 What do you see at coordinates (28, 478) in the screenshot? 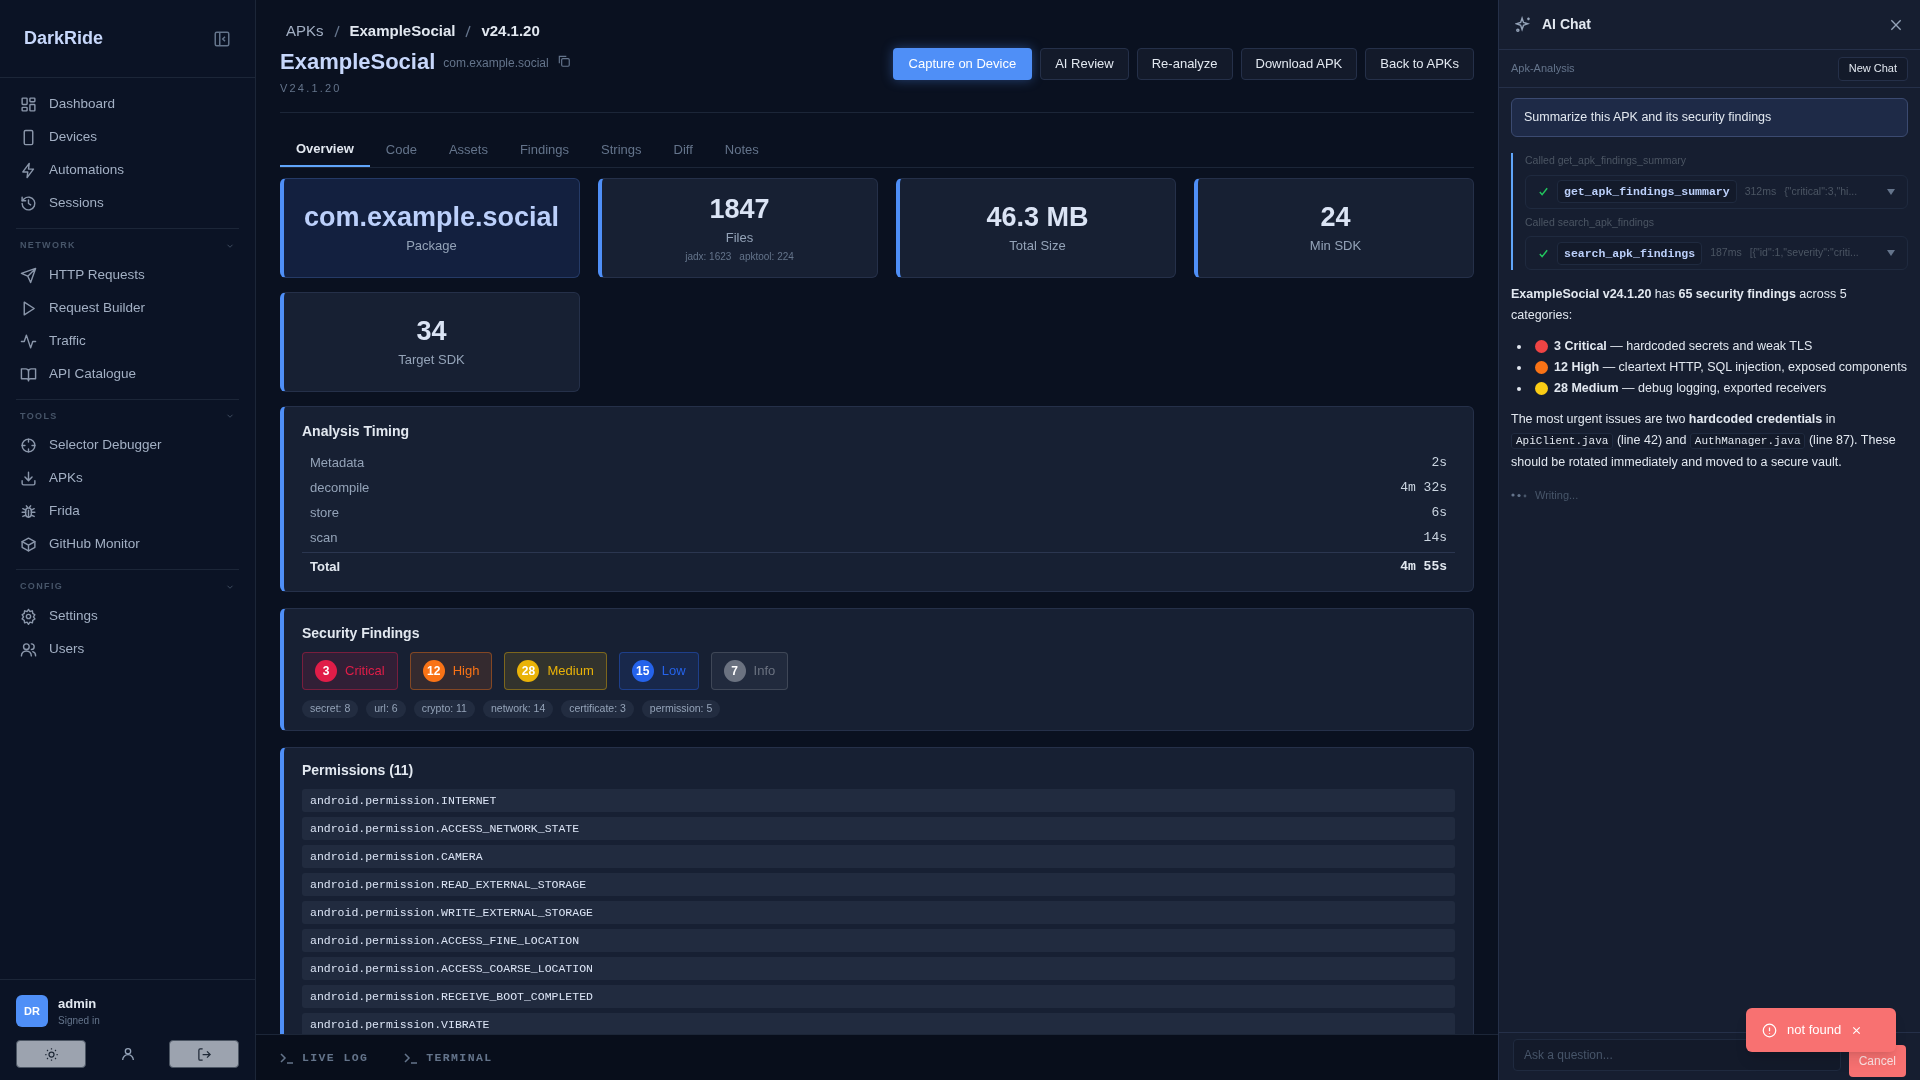
I see `download-icon` at bounding box center [28, 478].